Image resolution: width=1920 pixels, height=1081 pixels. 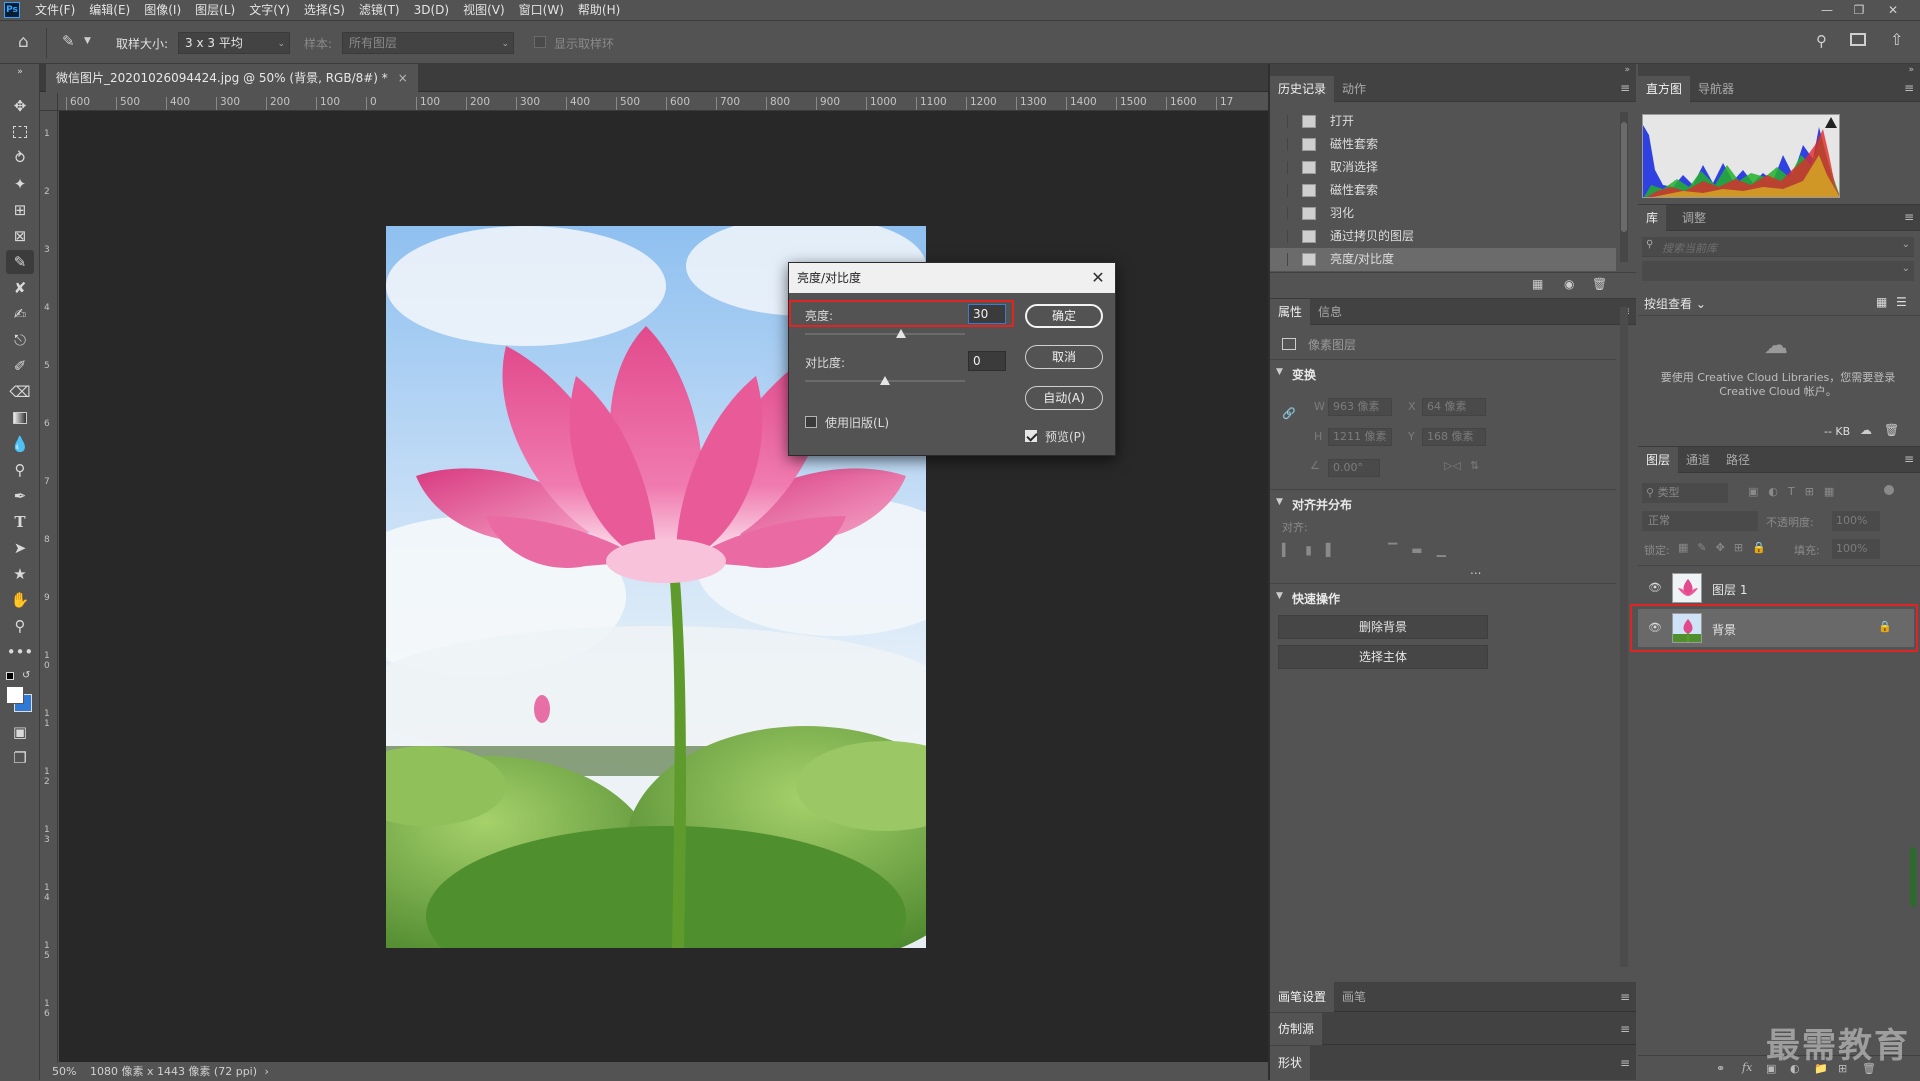 I want to click on layer-filter-select: ⚲ 类型, so click(x=1685, y=493).